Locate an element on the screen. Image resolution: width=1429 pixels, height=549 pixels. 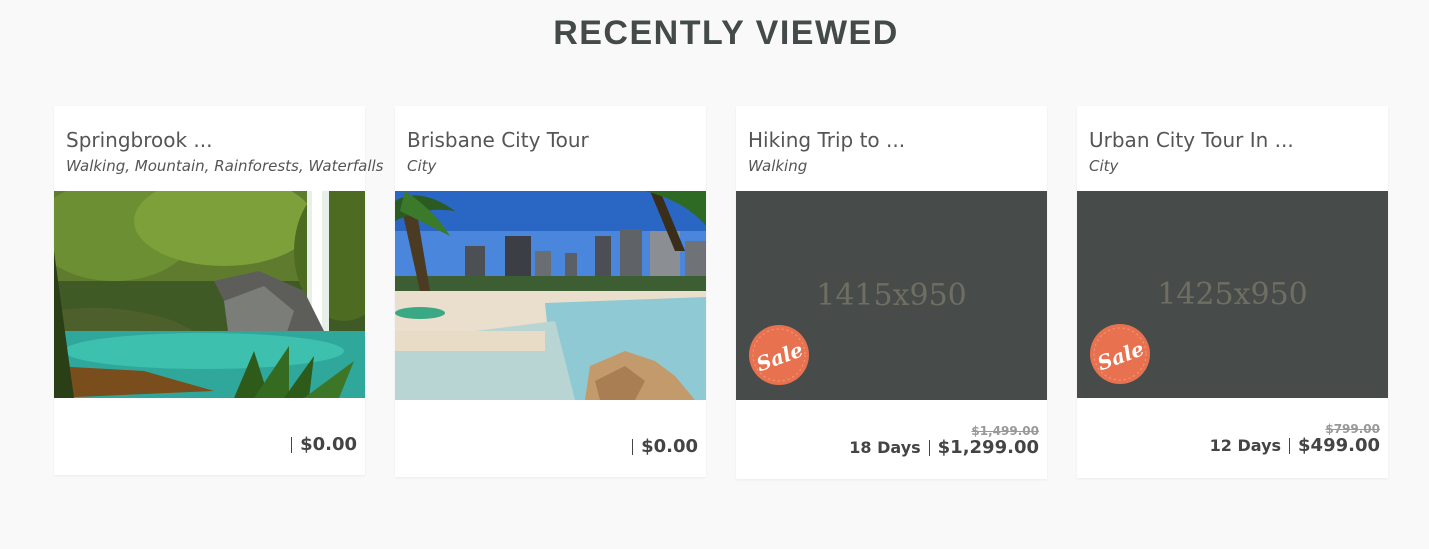
tour-image-city-beach is located at coordinates (550, 295).